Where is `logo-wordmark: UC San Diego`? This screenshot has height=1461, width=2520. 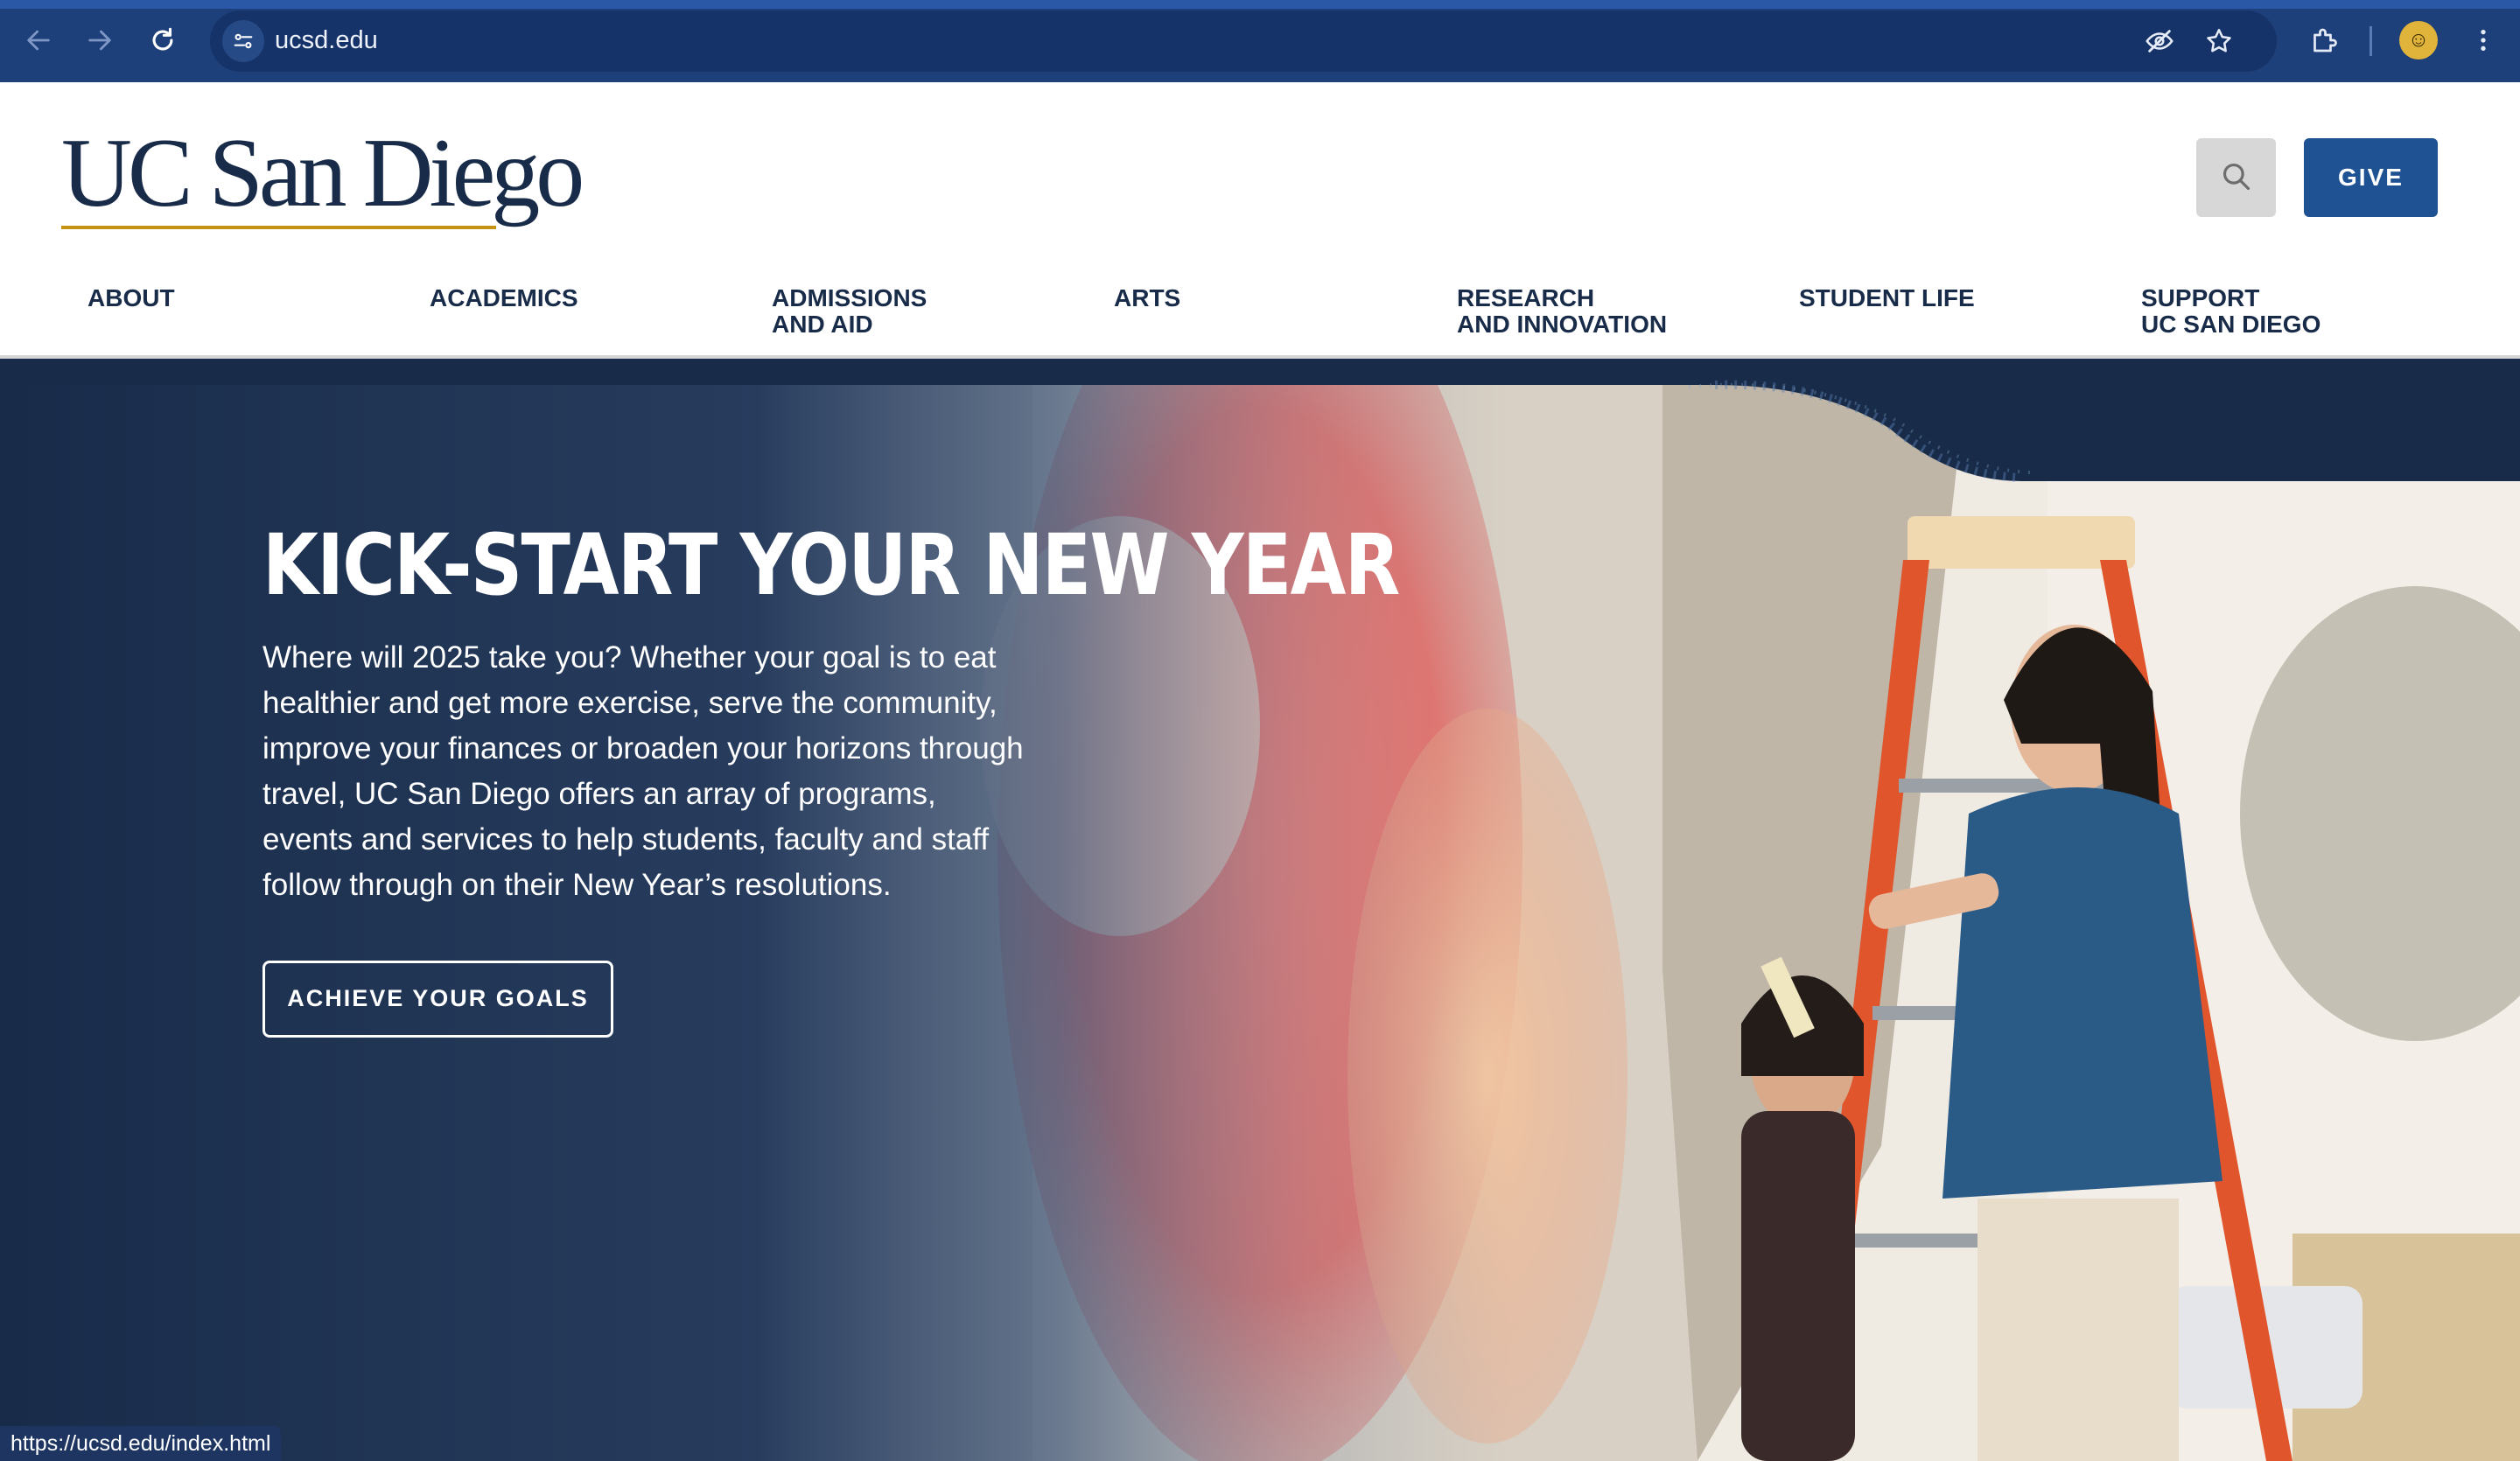 logo-wordmark: UC San Diego is located at coordinates (322, 173).